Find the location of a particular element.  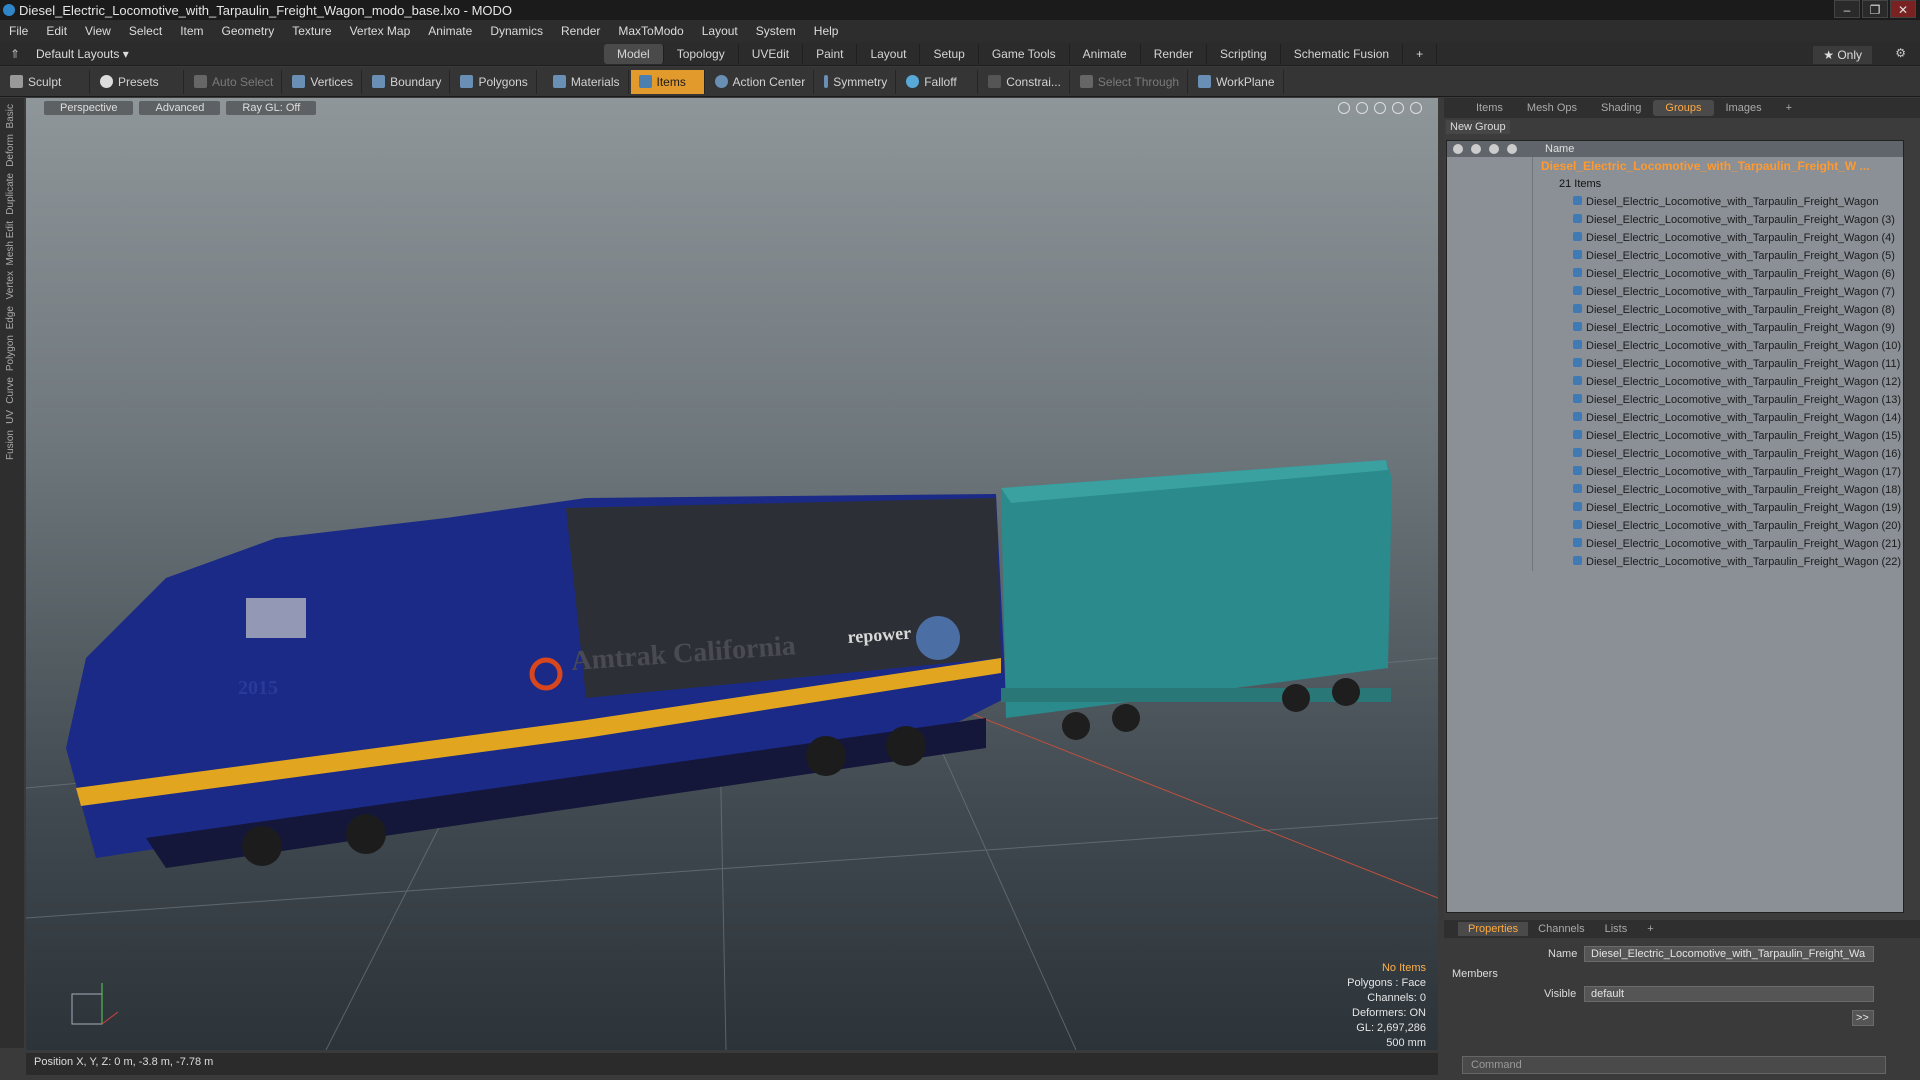

move-view-icon is located at coordinates (1344, 108).